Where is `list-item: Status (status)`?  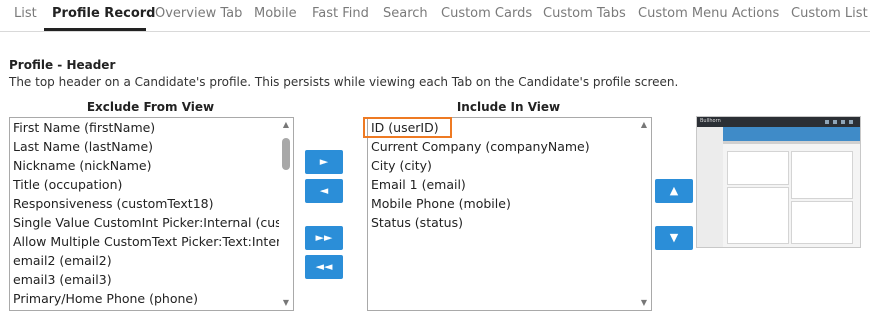 list-item: Status (status) is located at coordinates (502, 222).